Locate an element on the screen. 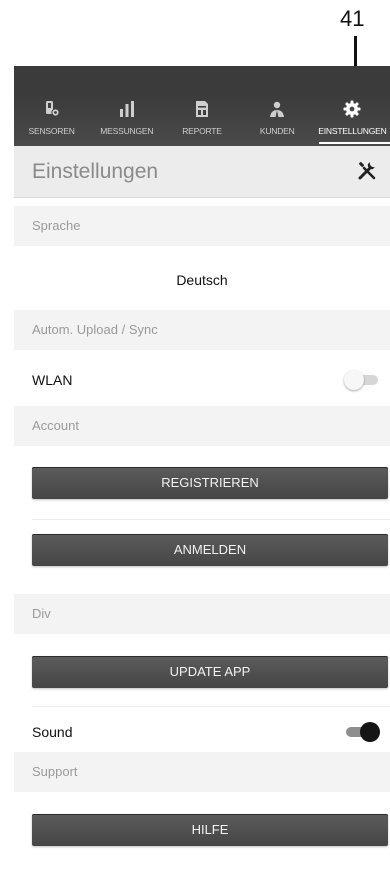  sensor-icon is located at coordinates (52, 109).